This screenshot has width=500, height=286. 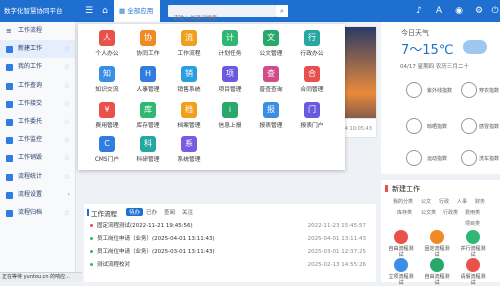 What do you see at coordinates (30, 194) in the screenshot?
I see `sidebar-item-label: 流程设置` at bounding box center [30, 194].